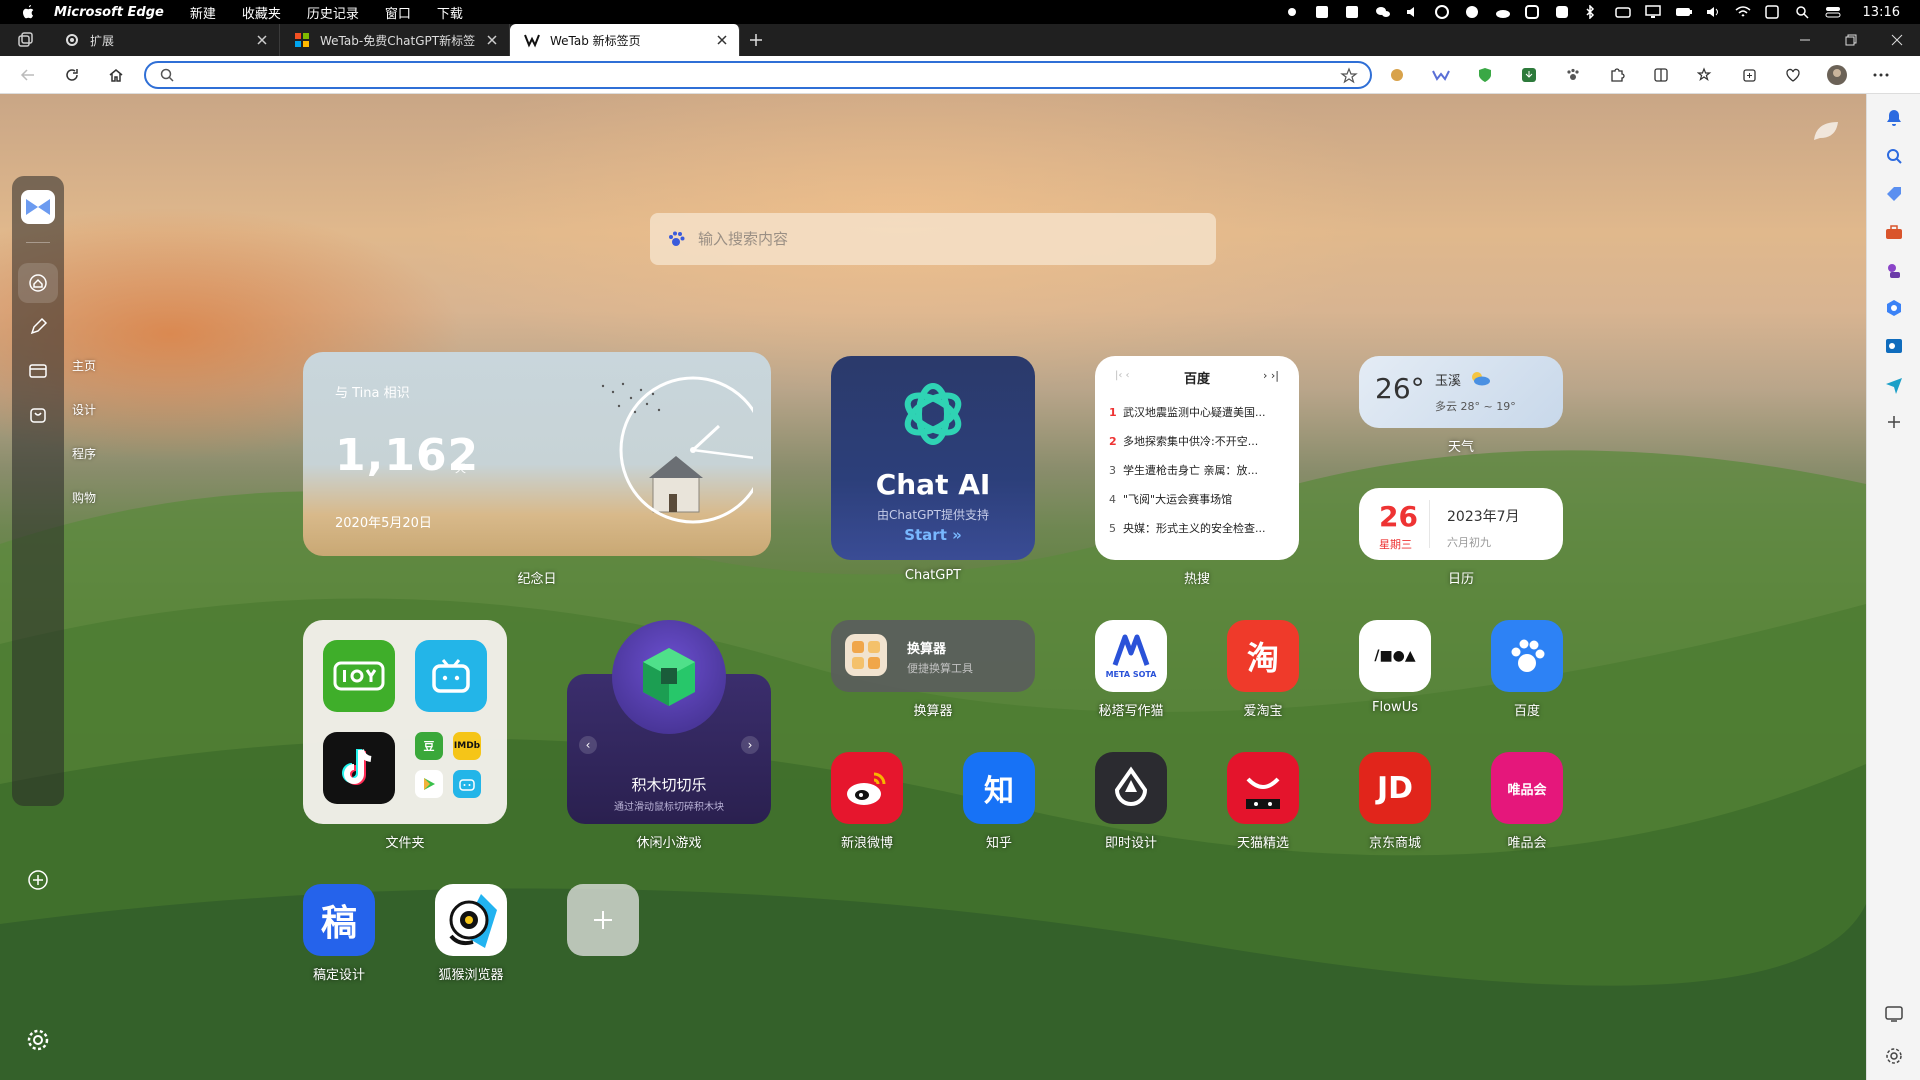 The width and height of the screenshot is (1920, 1080). What do you see at coordinates (758, 75) in the screenshot?
I see `address-bar` at bounding box center [758, 75].